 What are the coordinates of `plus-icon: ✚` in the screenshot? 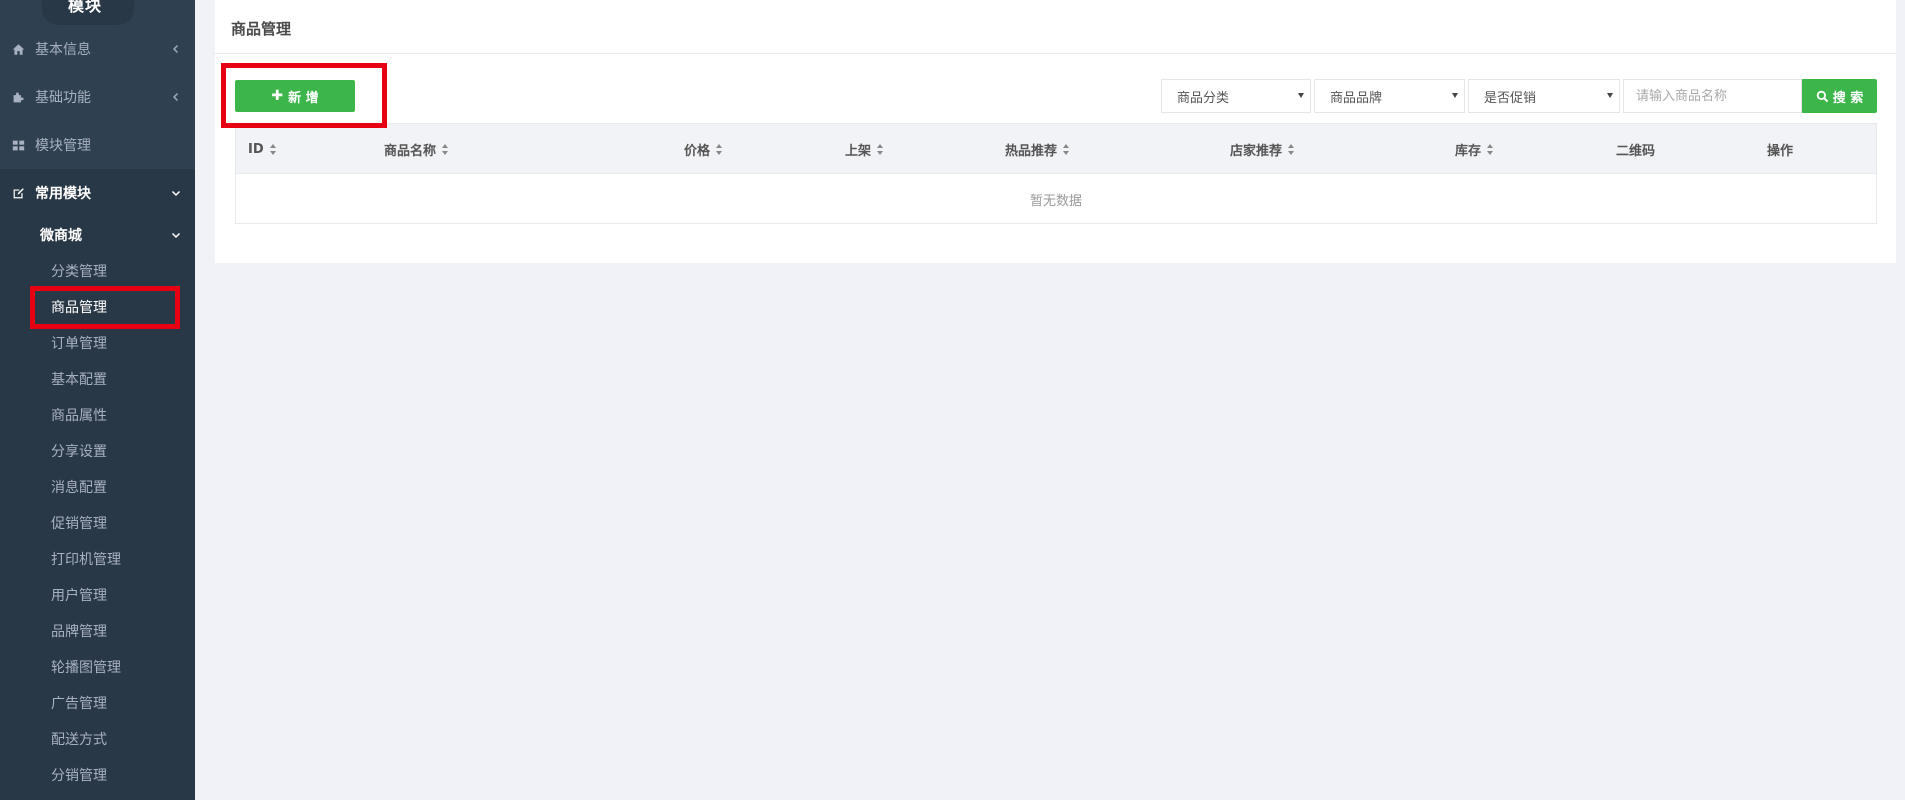 It's located at (277, 96).